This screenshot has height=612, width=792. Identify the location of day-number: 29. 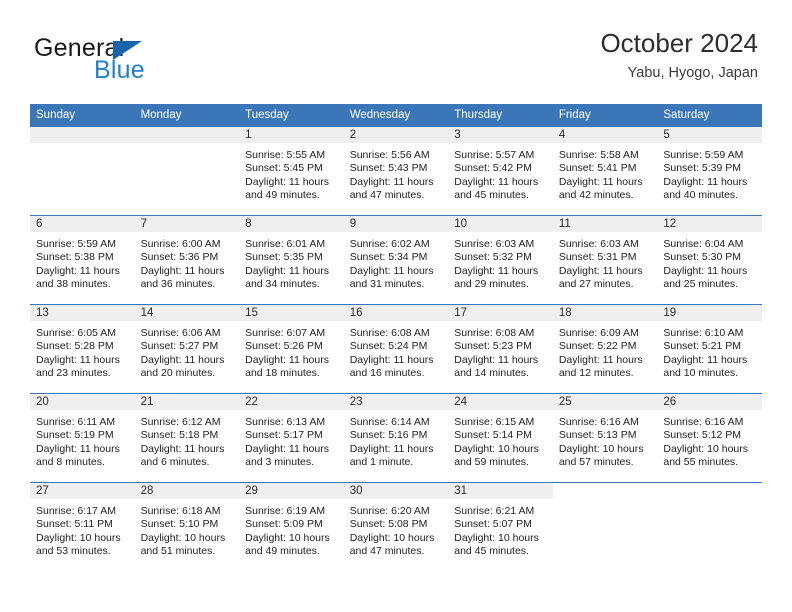
(291, 491).